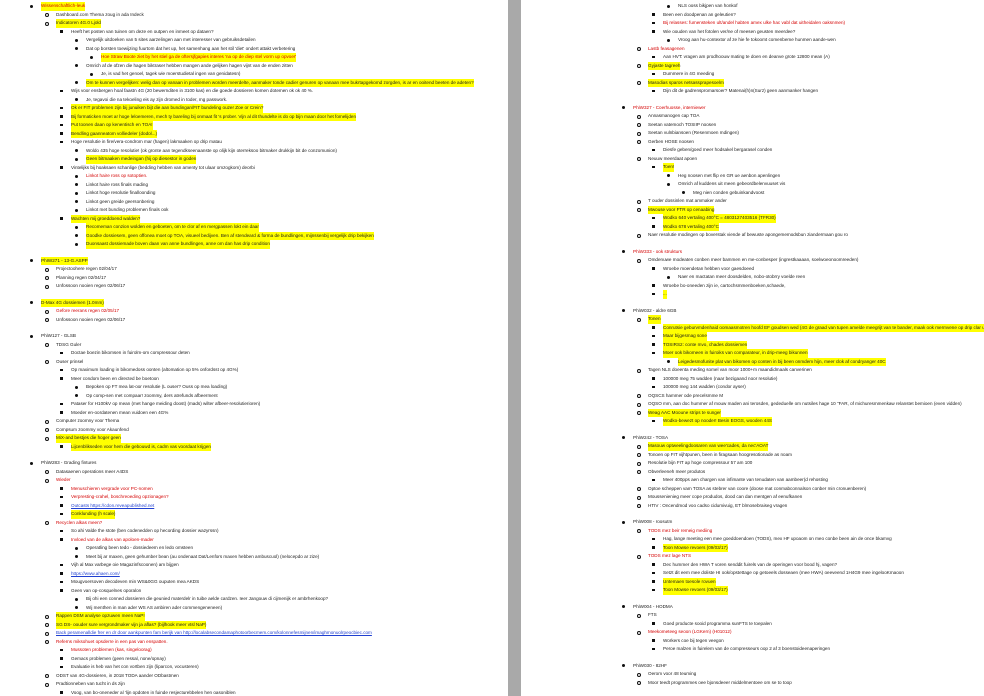 This screenshot has width=984, height=696. I want to click on outline-item: Mwouse voor FTR op cenaabing, so click(752, 209).